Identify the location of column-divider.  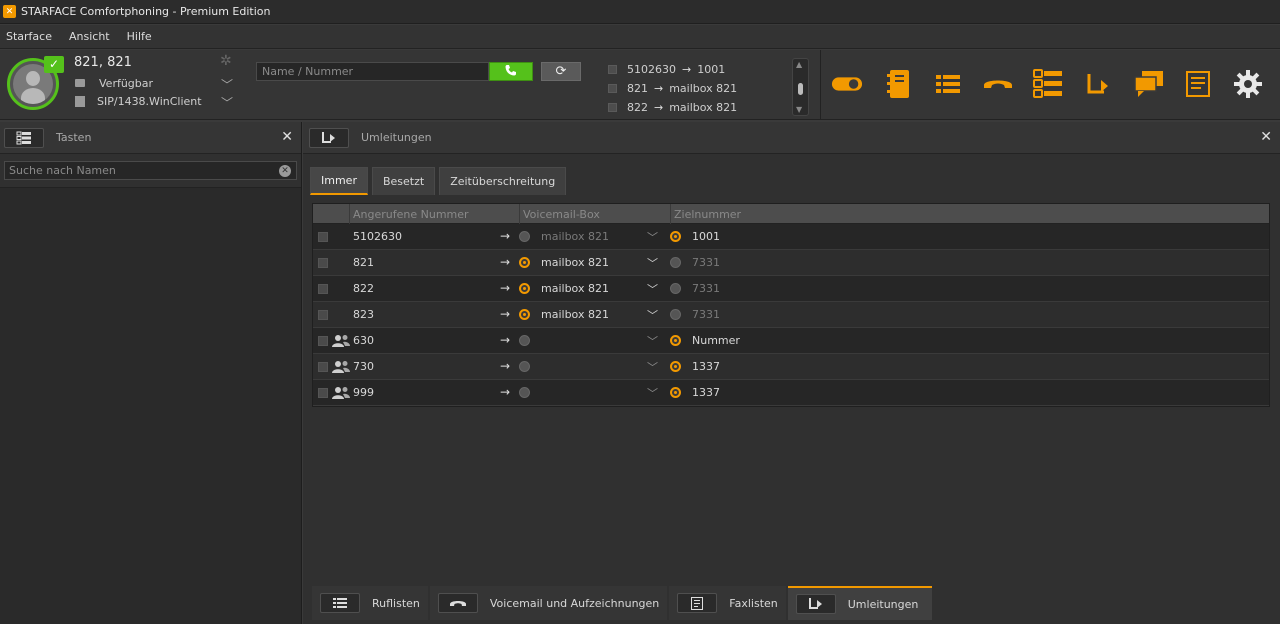
(349, 214).